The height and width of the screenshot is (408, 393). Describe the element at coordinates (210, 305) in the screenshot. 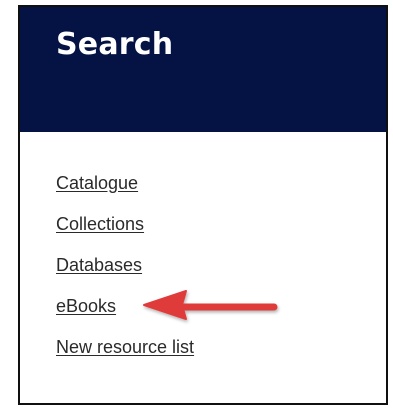

I see `arrow-left-icon` at that location.